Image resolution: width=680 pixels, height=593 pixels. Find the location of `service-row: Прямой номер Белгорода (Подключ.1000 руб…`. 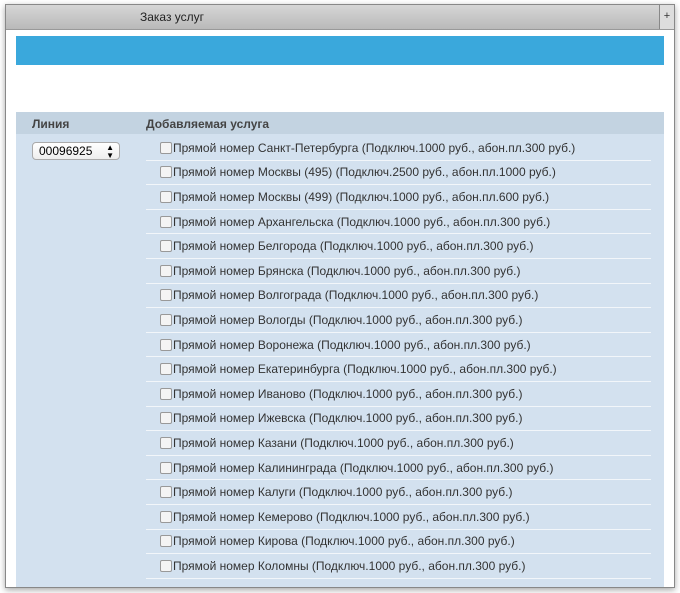

service-row: Прямой номер Белгорода (Подключ.1000 руб… is located at coordinates (398, 246).